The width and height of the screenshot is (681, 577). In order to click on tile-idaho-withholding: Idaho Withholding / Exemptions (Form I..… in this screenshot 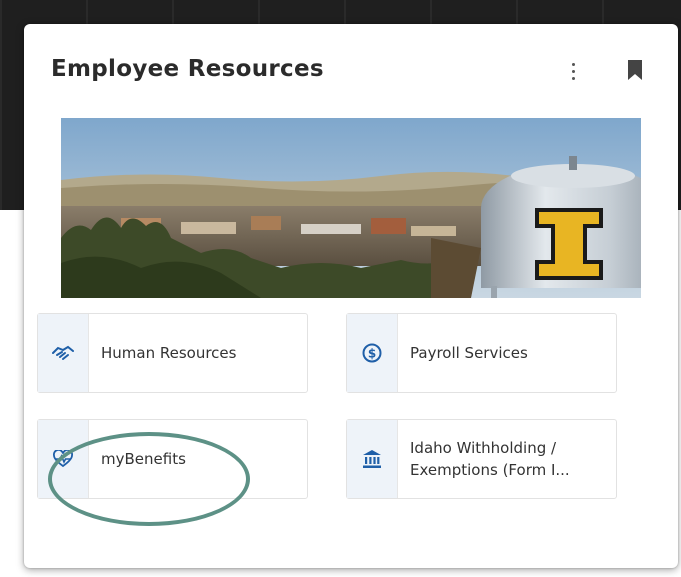, I will do `click(481, 459)`.